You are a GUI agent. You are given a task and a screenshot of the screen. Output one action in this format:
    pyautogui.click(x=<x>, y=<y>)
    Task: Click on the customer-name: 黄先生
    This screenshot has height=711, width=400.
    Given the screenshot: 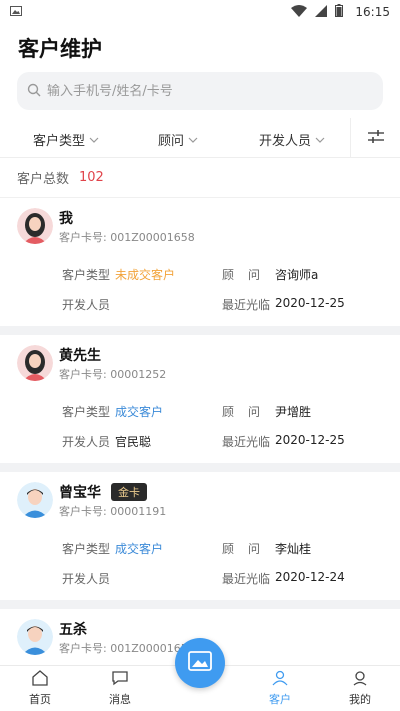 What is the action you would take?
    pyautogui.click(x=80, y=356)
    